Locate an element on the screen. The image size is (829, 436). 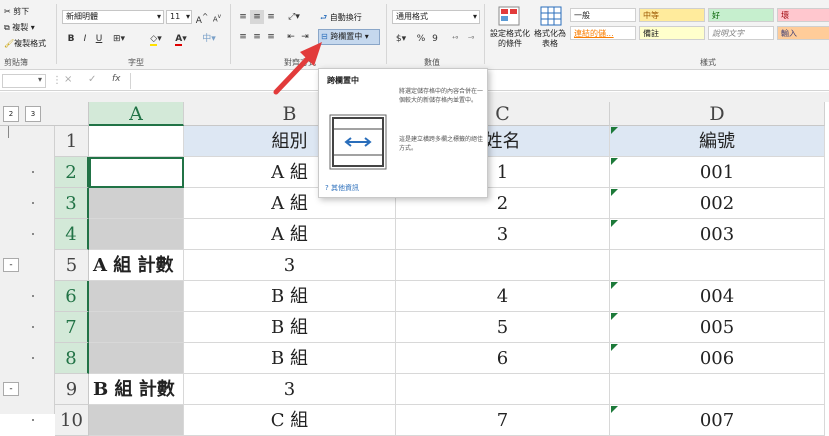
cell-d1: 編號 is located at coordinates (717, 141).